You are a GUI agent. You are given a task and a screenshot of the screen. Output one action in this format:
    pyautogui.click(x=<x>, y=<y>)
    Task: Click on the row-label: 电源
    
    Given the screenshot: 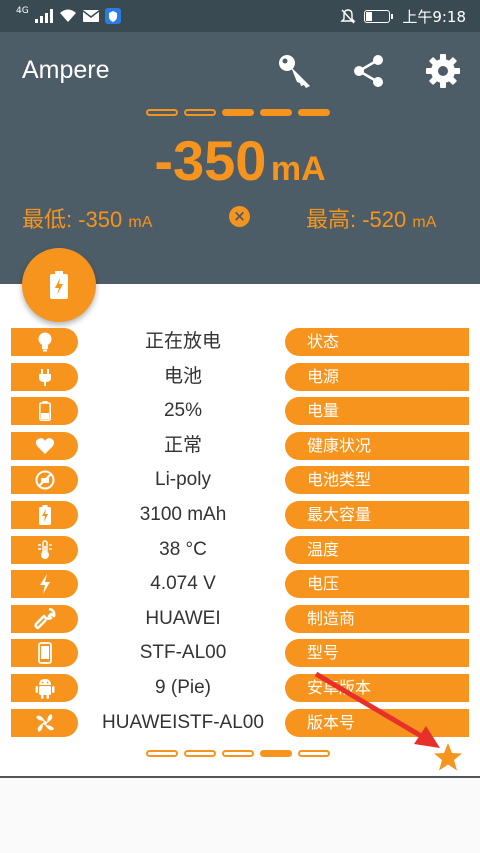 What is the action you would take?
    pyautogui.click(x=377, y=376)
    